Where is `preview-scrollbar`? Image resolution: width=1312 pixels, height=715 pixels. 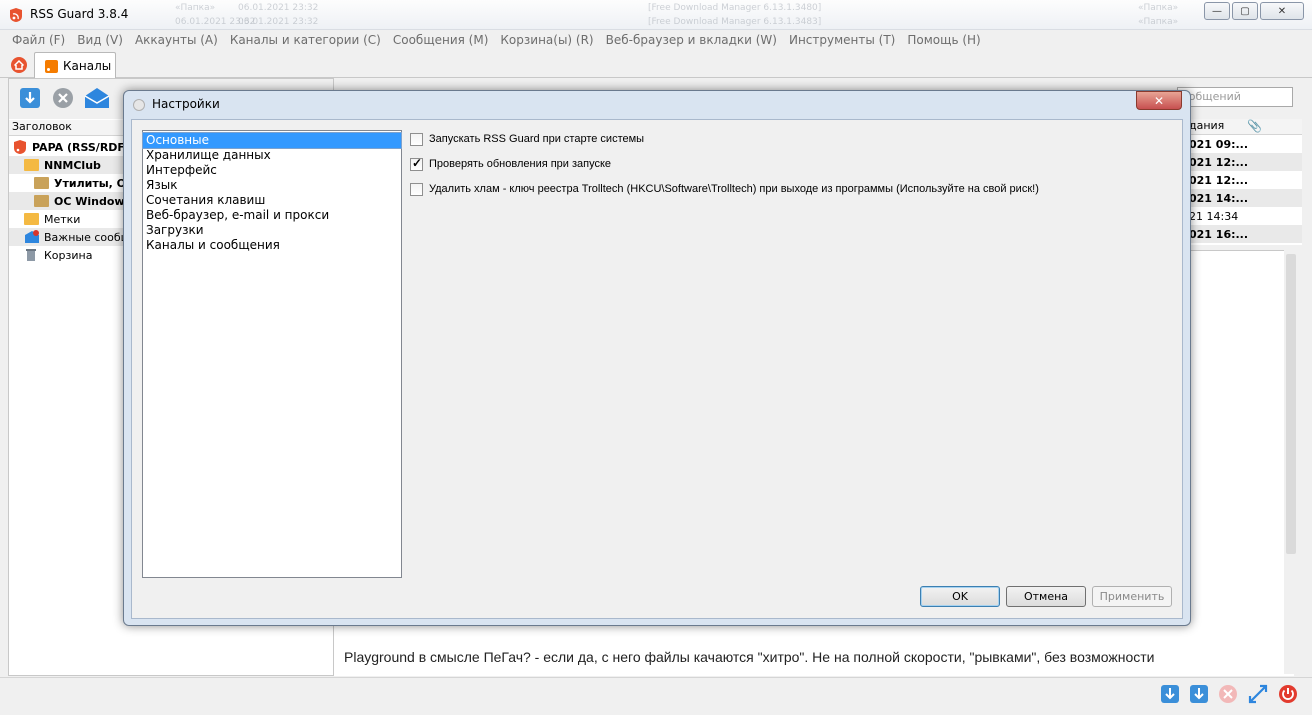 preview-scrollbar is located at coordinates (1291, 462).